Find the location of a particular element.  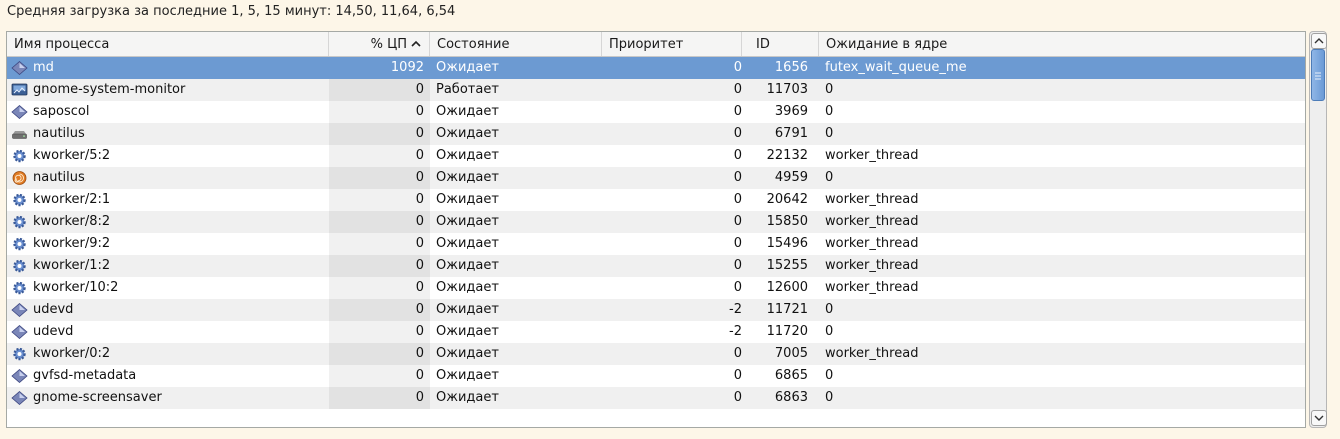

column-header-id: ID is located at coordinates (780, 44).